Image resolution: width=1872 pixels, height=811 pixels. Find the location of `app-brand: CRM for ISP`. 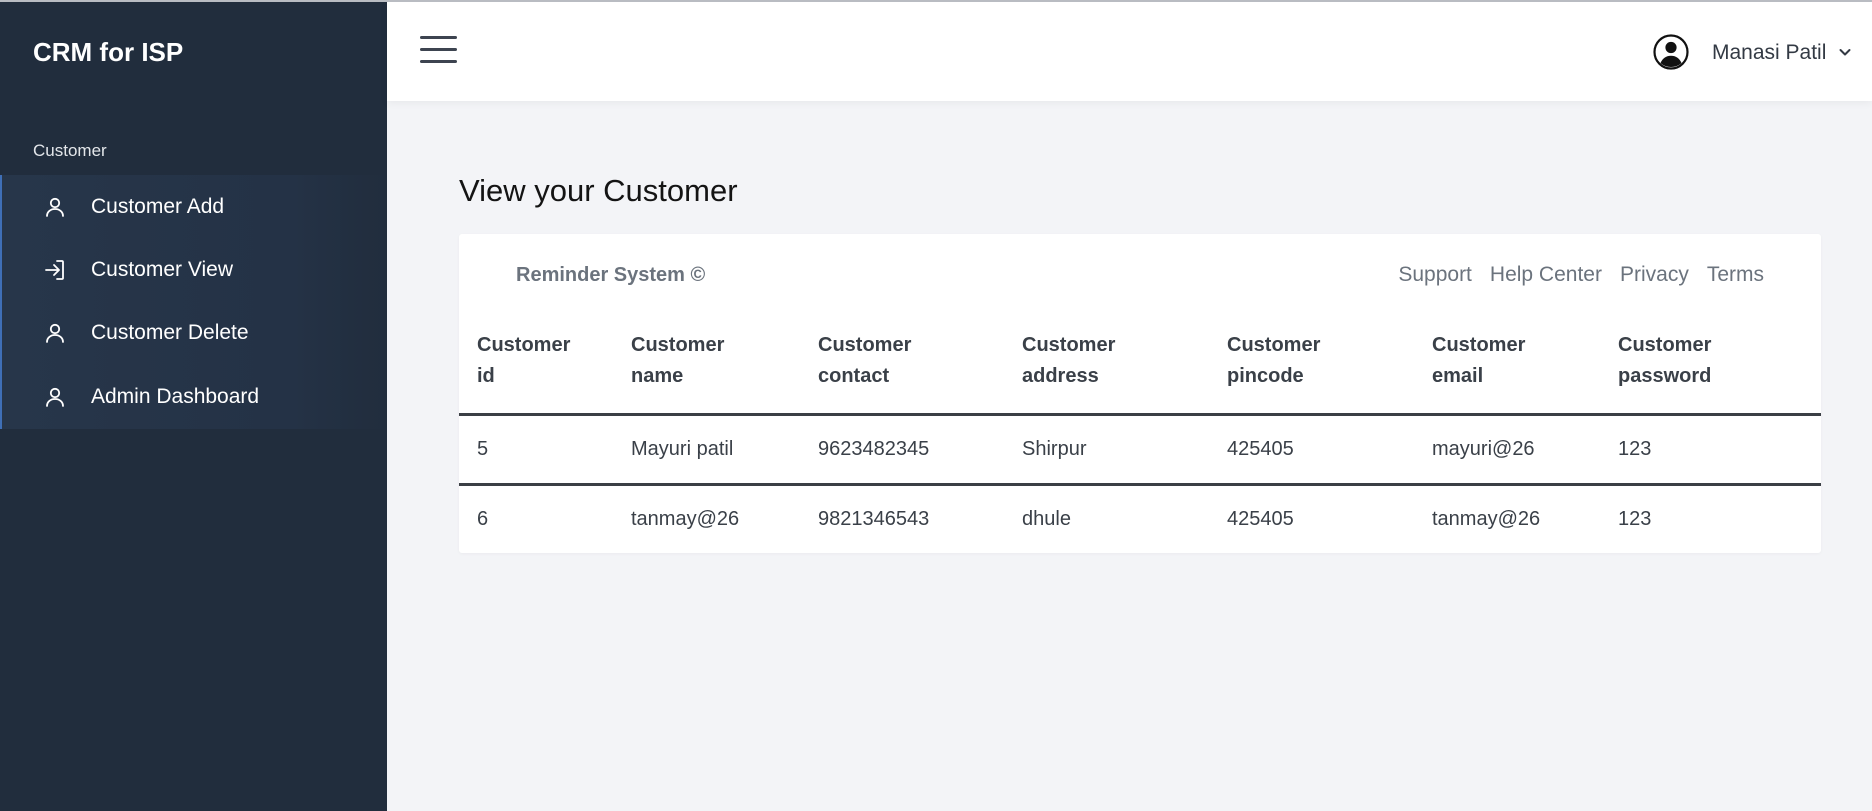

app-brand: CRM for ISP is located at coordinates (108, 52).